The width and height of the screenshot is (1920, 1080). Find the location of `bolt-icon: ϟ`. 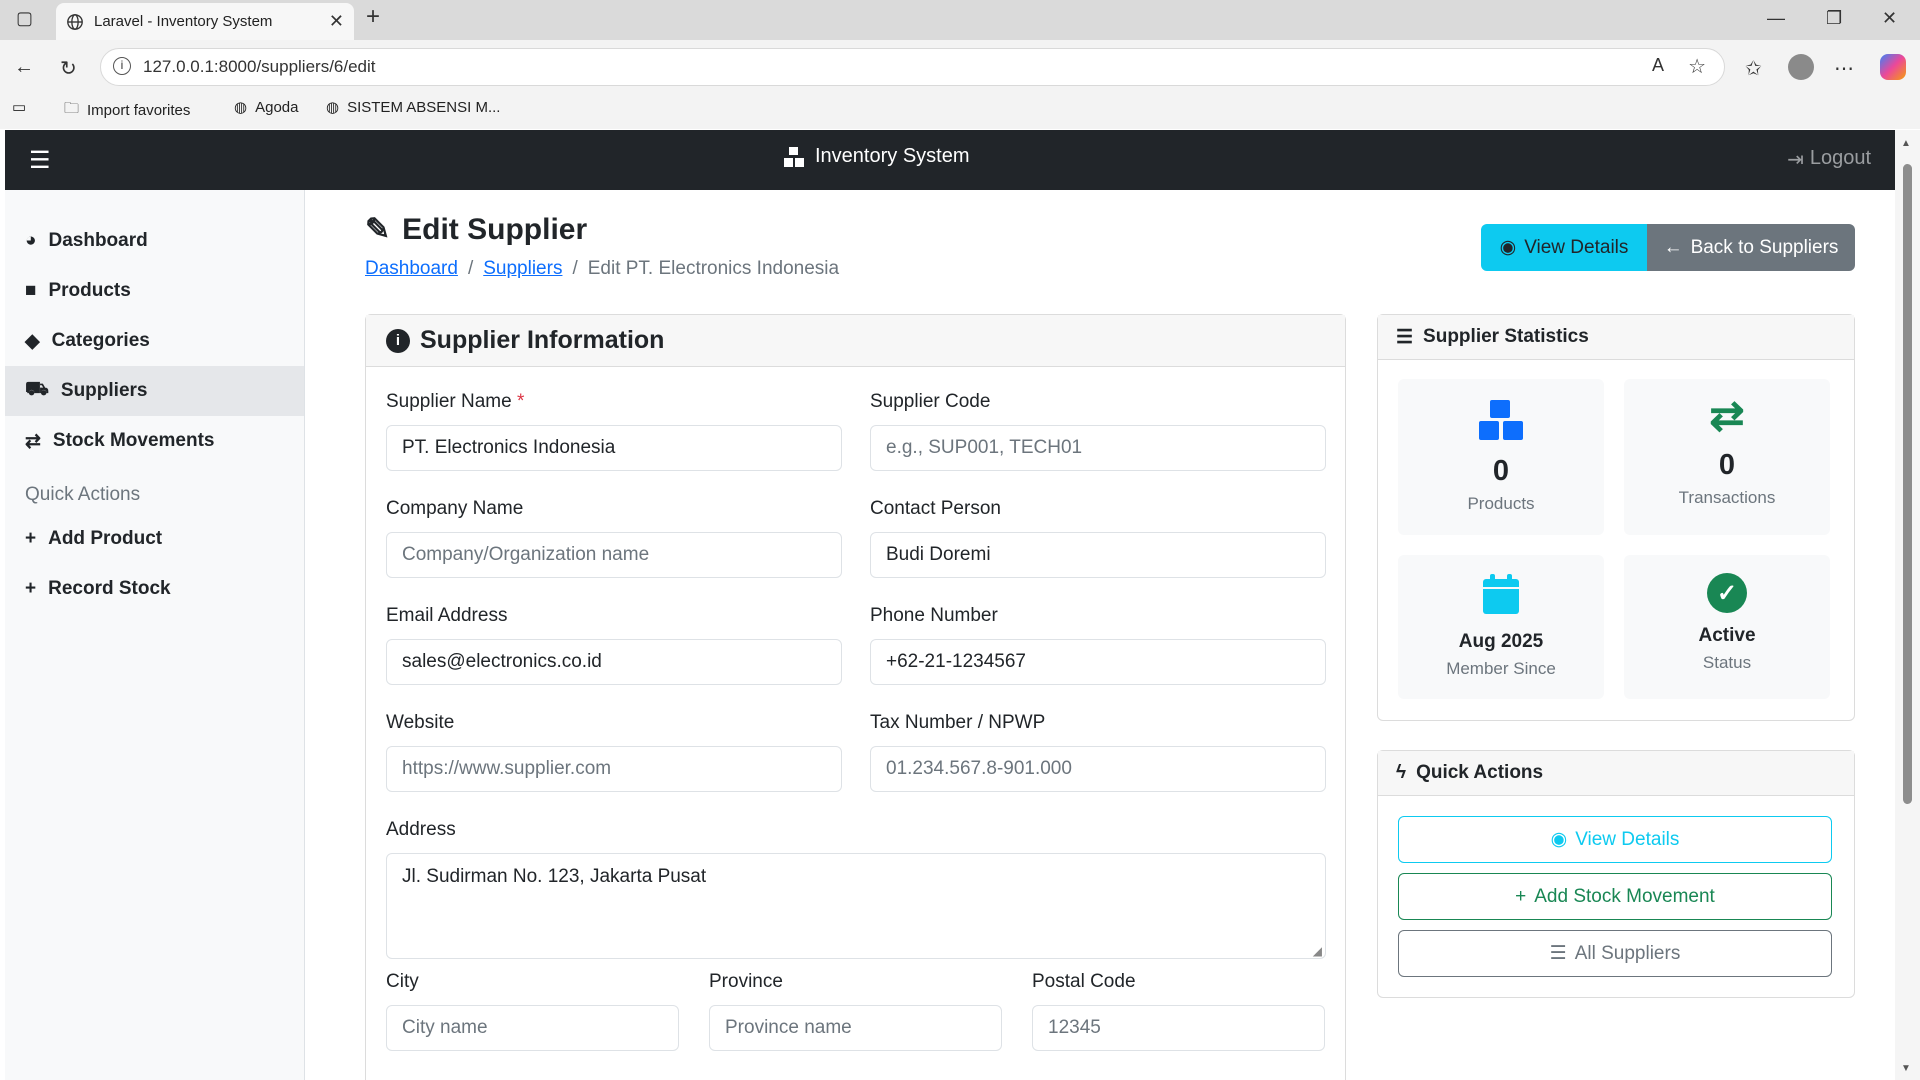

bolt-icon: ϟ is located at coordinates (1401, 772).